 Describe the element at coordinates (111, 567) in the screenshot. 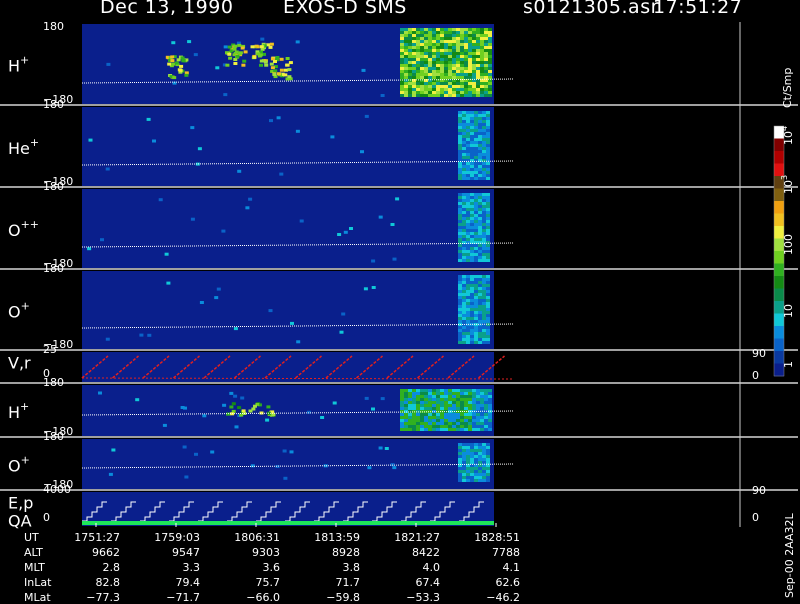

I see `eph-value-mlt-0: 2.8` at that location.